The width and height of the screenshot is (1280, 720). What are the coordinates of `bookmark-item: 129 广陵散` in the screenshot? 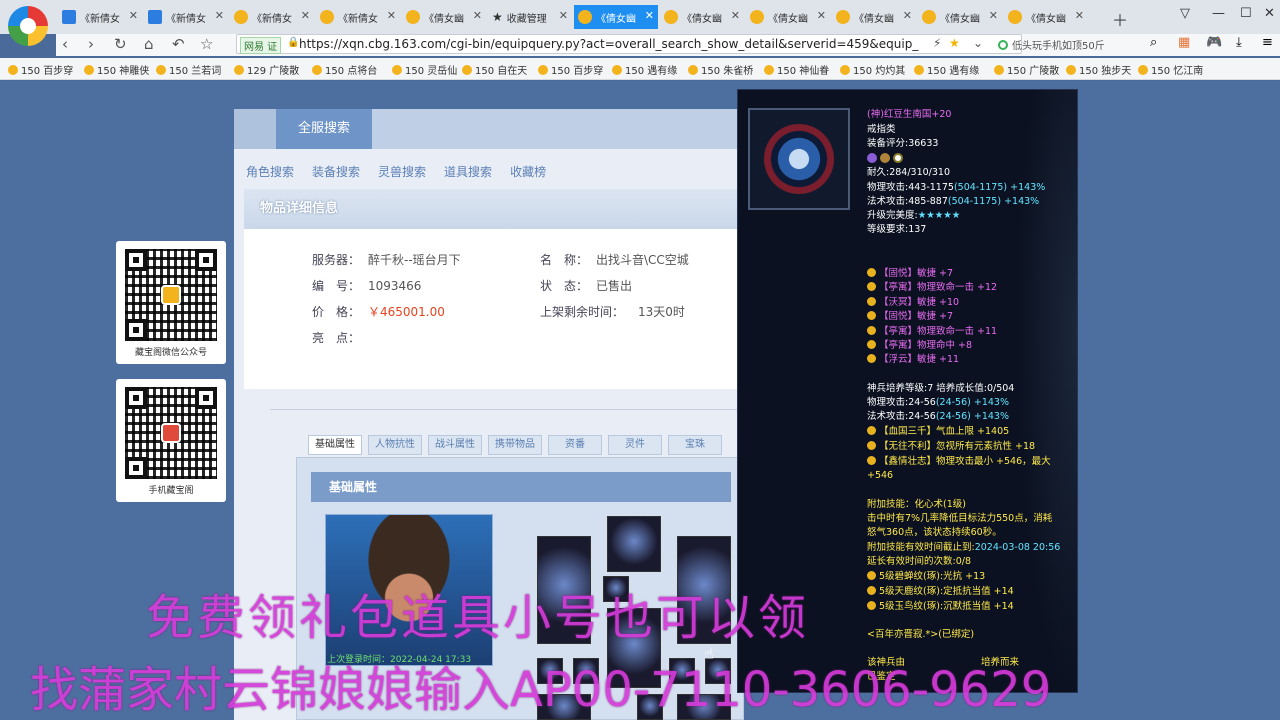 It's located at (266, 69).